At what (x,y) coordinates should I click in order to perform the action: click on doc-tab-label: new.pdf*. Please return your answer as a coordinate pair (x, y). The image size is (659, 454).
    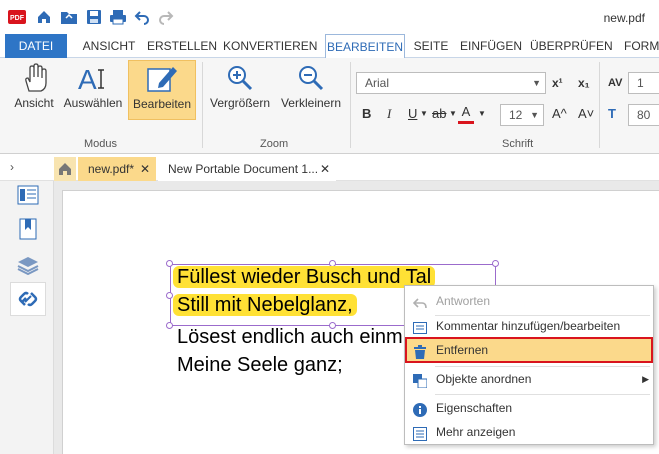
    Looking at the image, I should click on (111, 169).